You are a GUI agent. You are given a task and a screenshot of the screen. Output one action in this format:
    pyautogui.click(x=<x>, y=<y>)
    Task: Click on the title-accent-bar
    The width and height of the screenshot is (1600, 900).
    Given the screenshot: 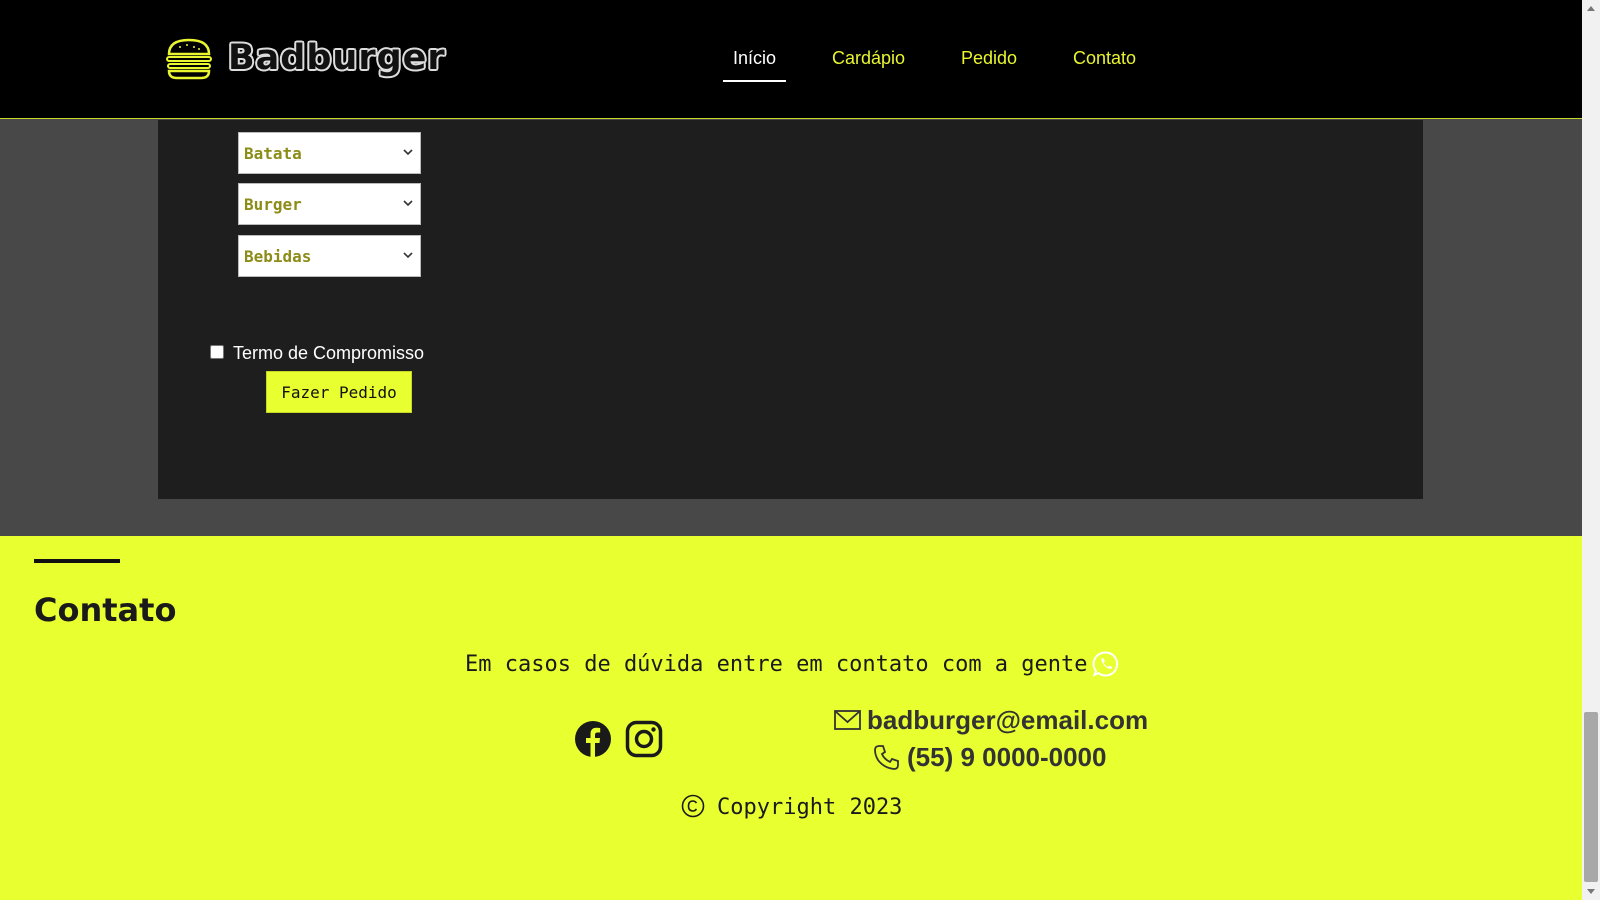 What is the action you would take?
    pyautogui.click(x=77, y=561)
    